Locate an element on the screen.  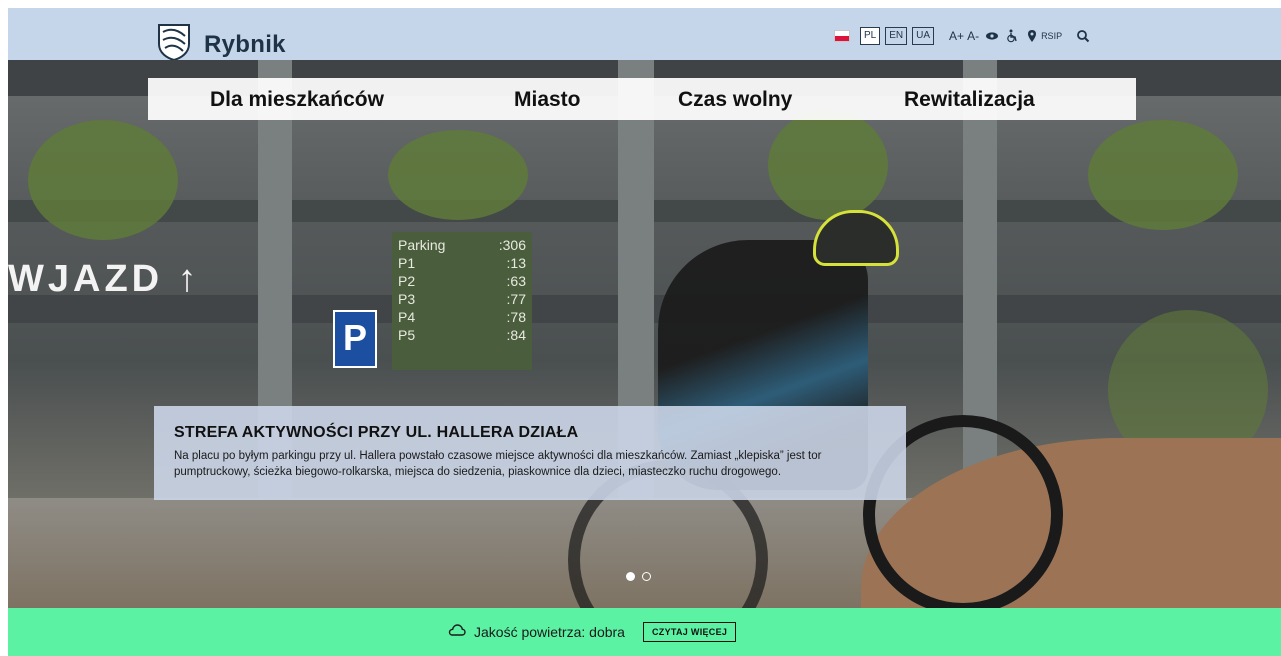
parking-row: Parking:306 is located at coordinates (462, 245).